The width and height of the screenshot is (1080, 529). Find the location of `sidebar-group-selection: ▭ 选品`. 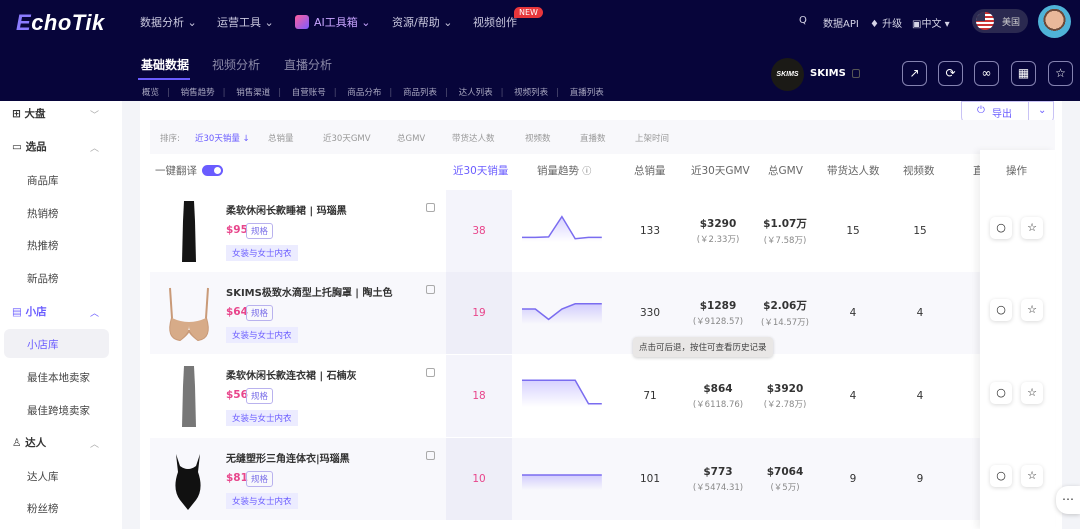

sidebar-group-selection: ▭ 选品 is located at coordinates (29, 146).